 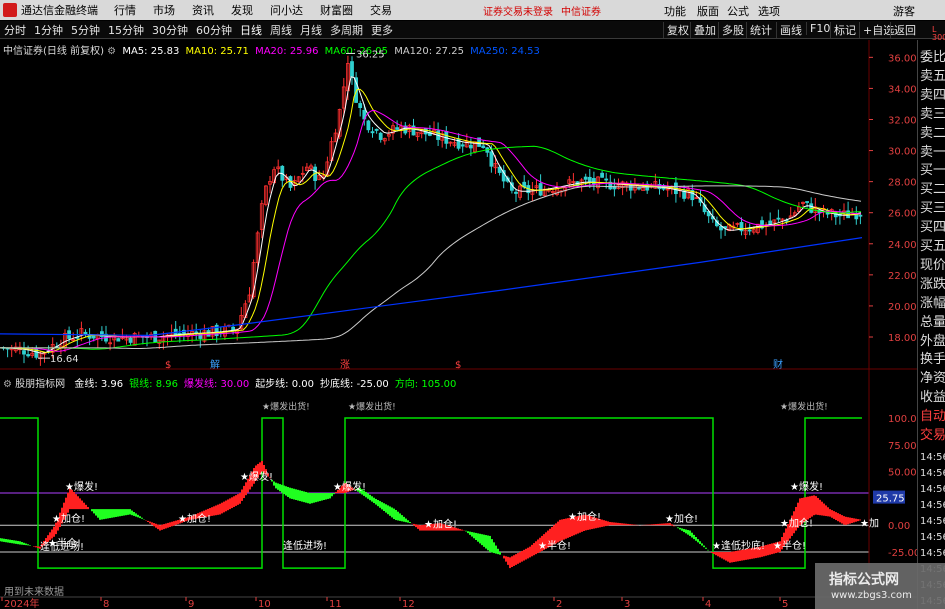 I want to click on tab-15min: 15分钟, so click(x=126, y=30).